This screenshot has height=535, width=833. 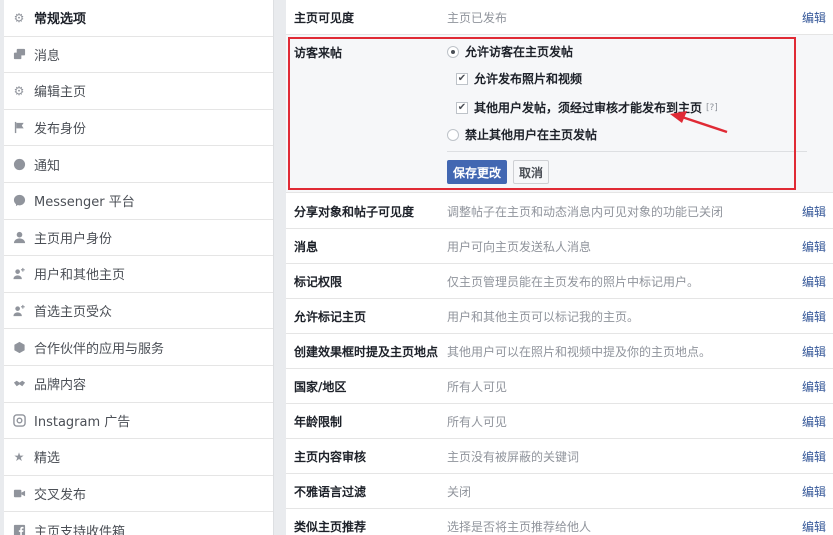 What do you see at coordinates (19, 529) in the screenshot?
I see `facebook-icon` at bounding box center [19, 529].